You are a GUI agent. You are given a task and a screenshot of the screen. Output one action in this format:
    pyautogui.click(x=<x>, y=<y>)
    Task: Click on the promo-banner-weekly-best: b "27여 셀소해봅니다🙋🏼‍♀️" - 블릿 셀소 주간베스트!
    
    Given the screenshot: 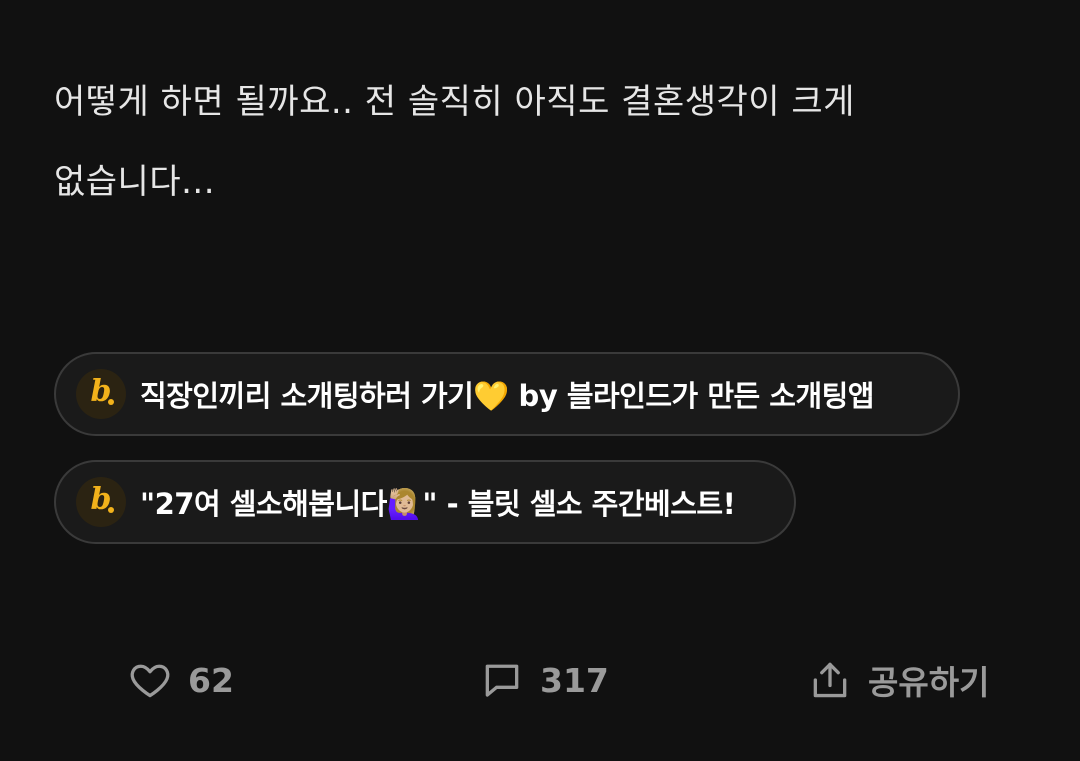 What is the action you would take?
    pyautogui.click(x=425, y=502)
    